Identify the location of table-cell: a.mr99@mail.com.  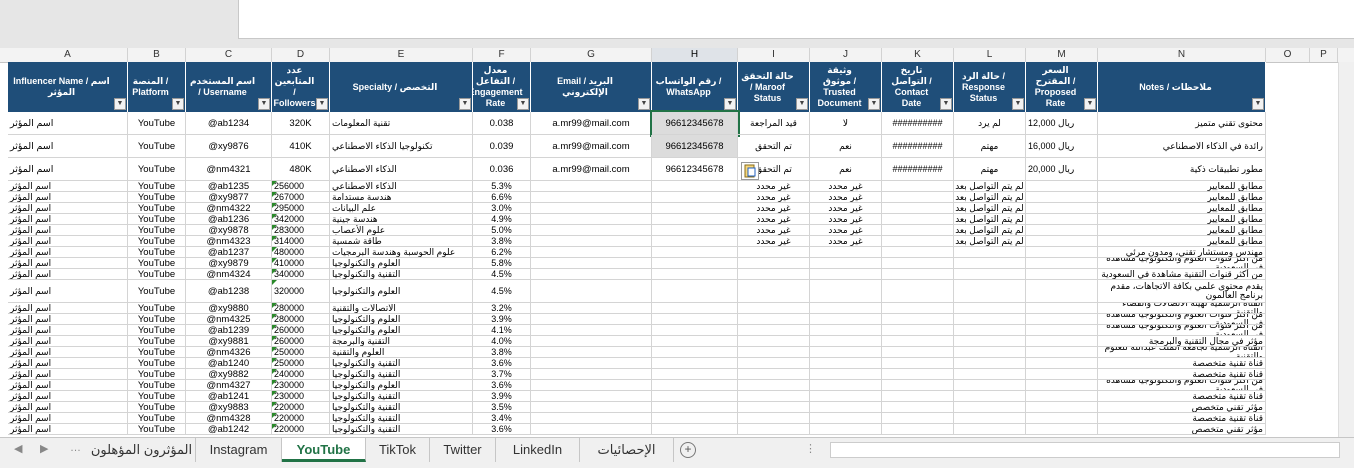
(591, 169).